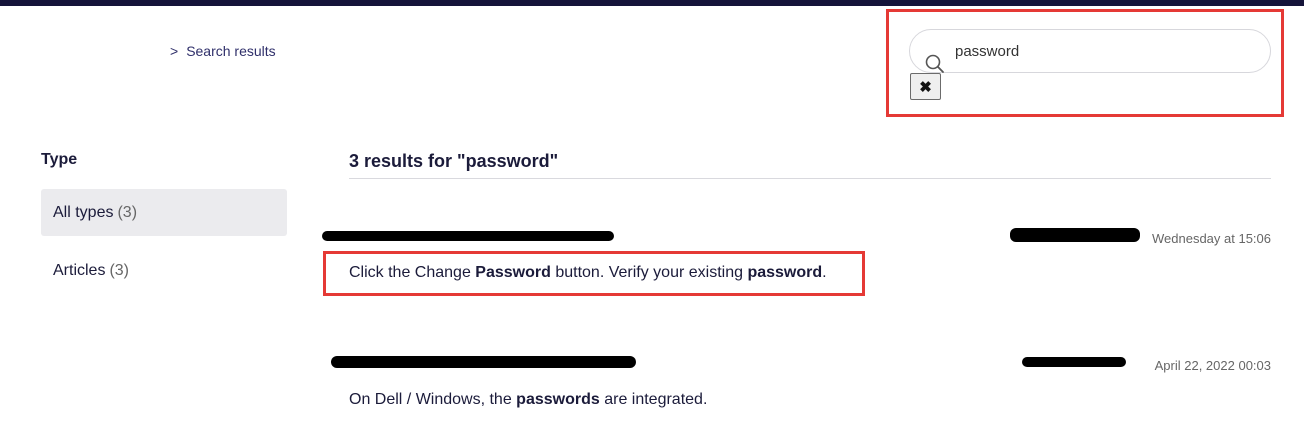 The height and width of the screenshot is (433, 1304). What do you see at coordinates (59, 159) in the screenshot?
I see `filter-type-title: Type` at bounding box center [59, 159].